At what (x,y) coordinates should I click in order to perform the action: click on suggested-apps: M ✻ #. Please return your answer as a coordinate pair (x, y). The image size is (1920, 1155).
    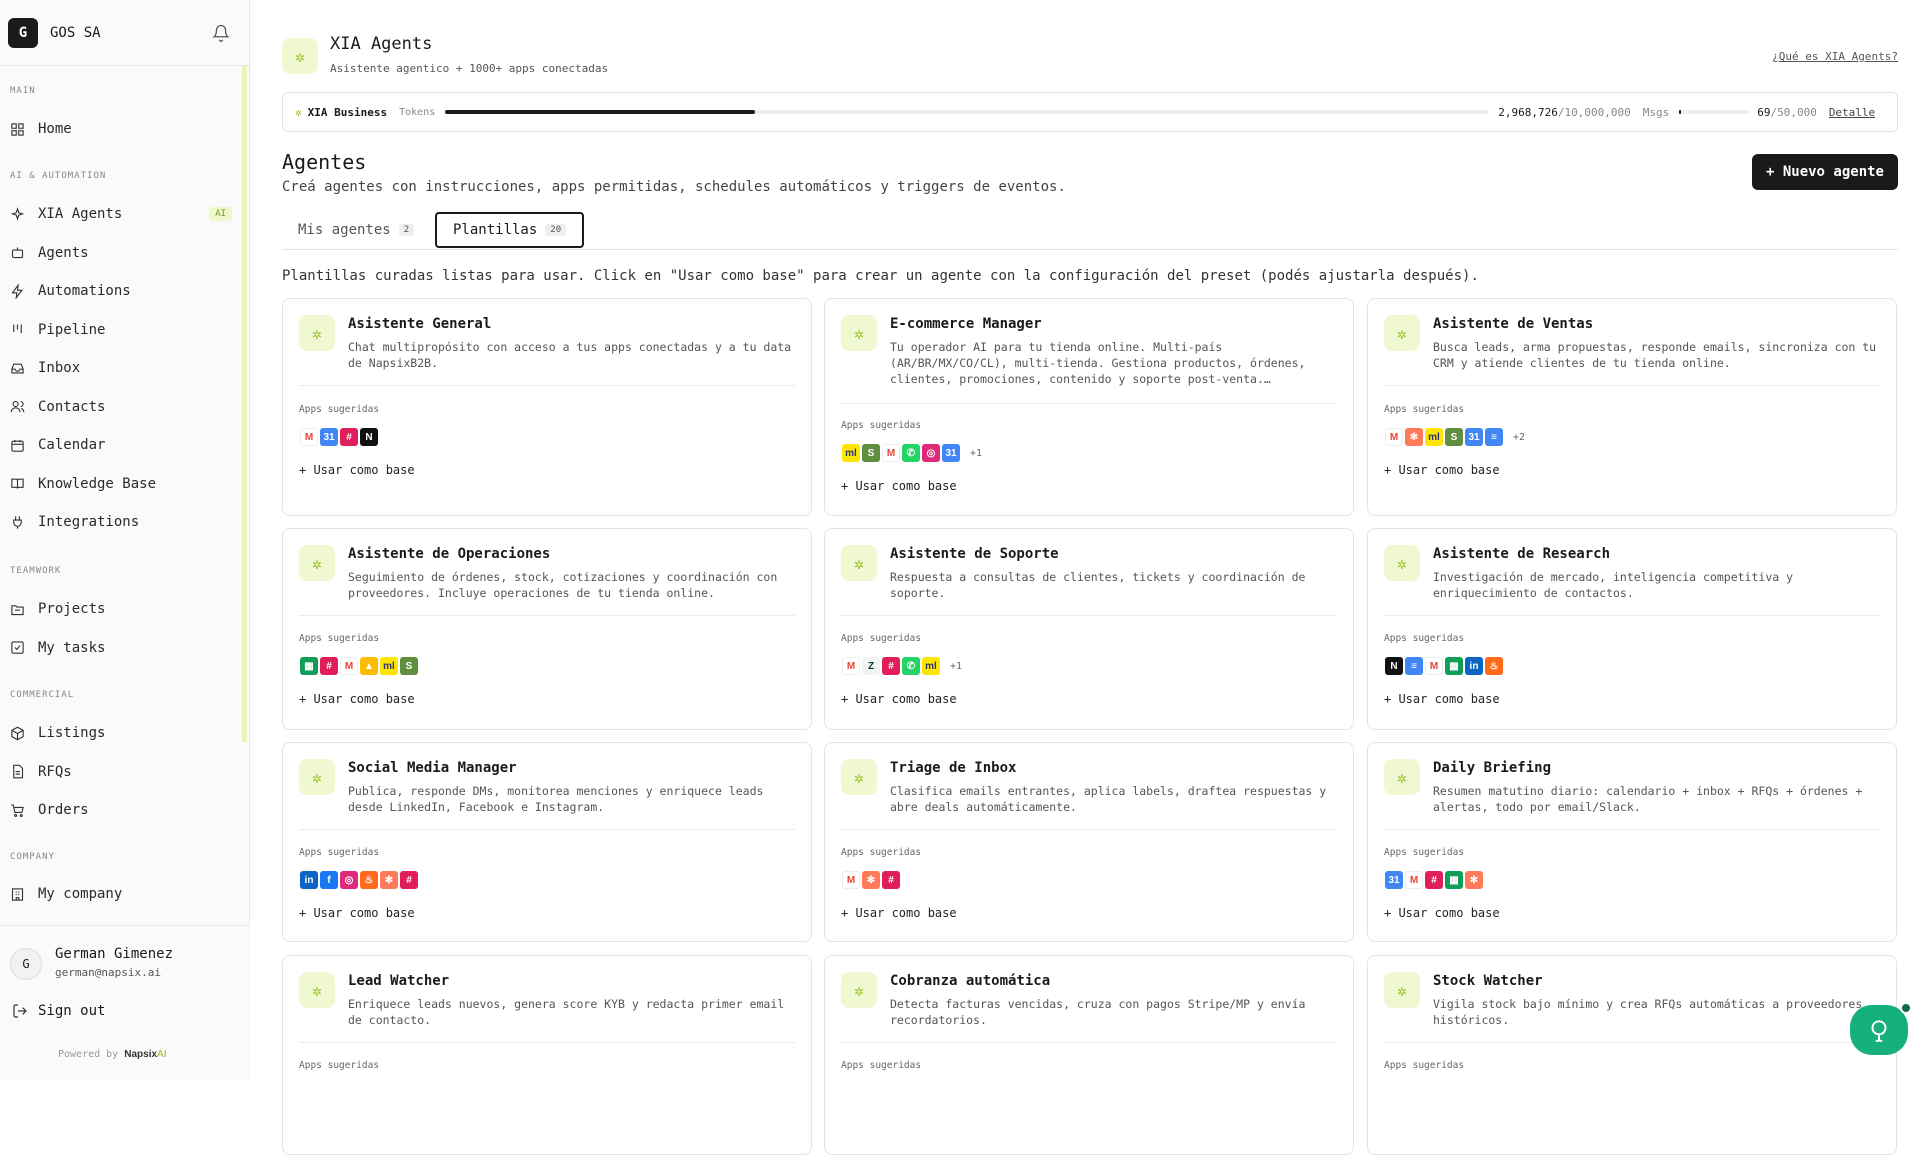
    Looking at the image, I should click on (872, 880).